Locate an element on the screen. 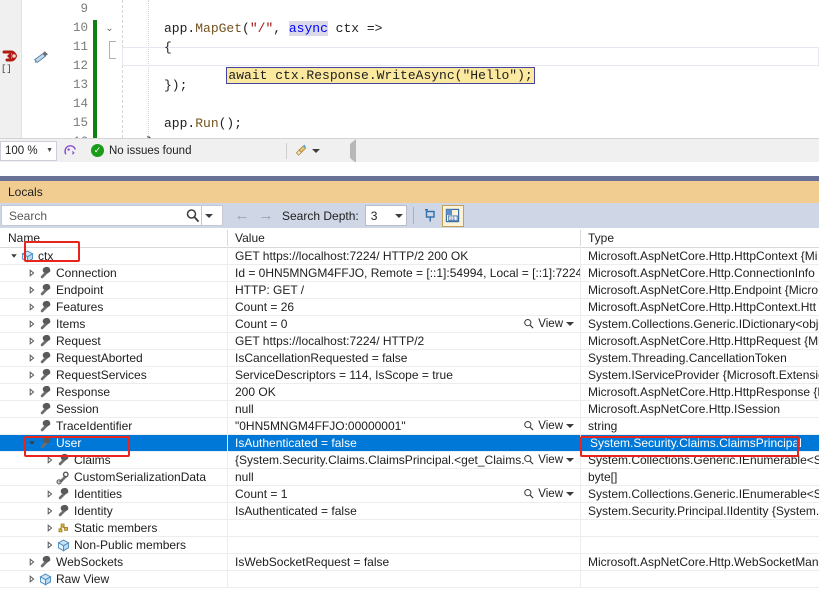 The height and width of the screenshot is (595, 819). column-header-name: Name is located at coordinates (113, 238).